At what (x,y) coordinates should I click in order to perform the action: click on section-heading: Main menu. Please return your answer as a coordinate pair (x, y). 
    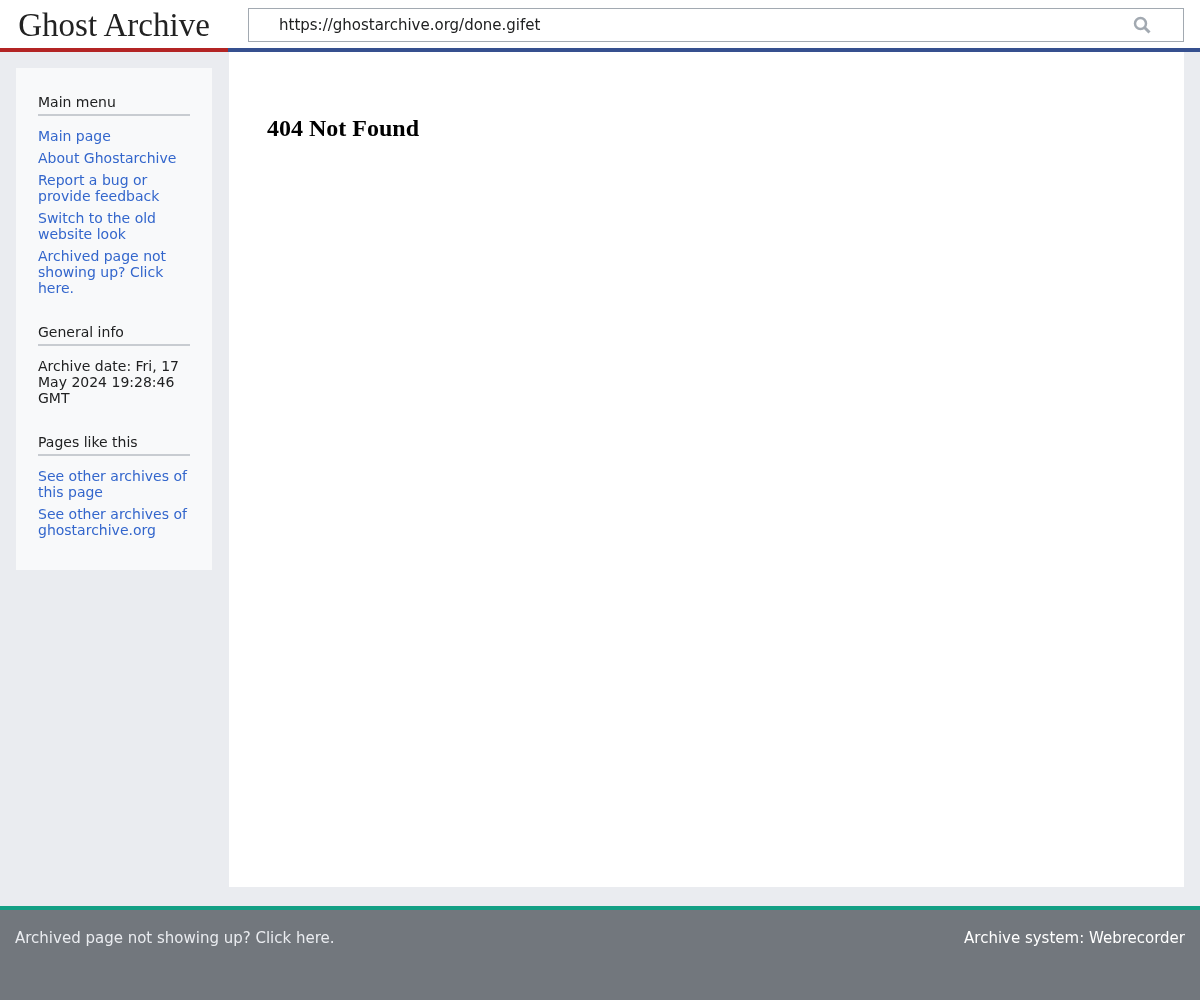
    Looking at the image, I should click on (114, 104).